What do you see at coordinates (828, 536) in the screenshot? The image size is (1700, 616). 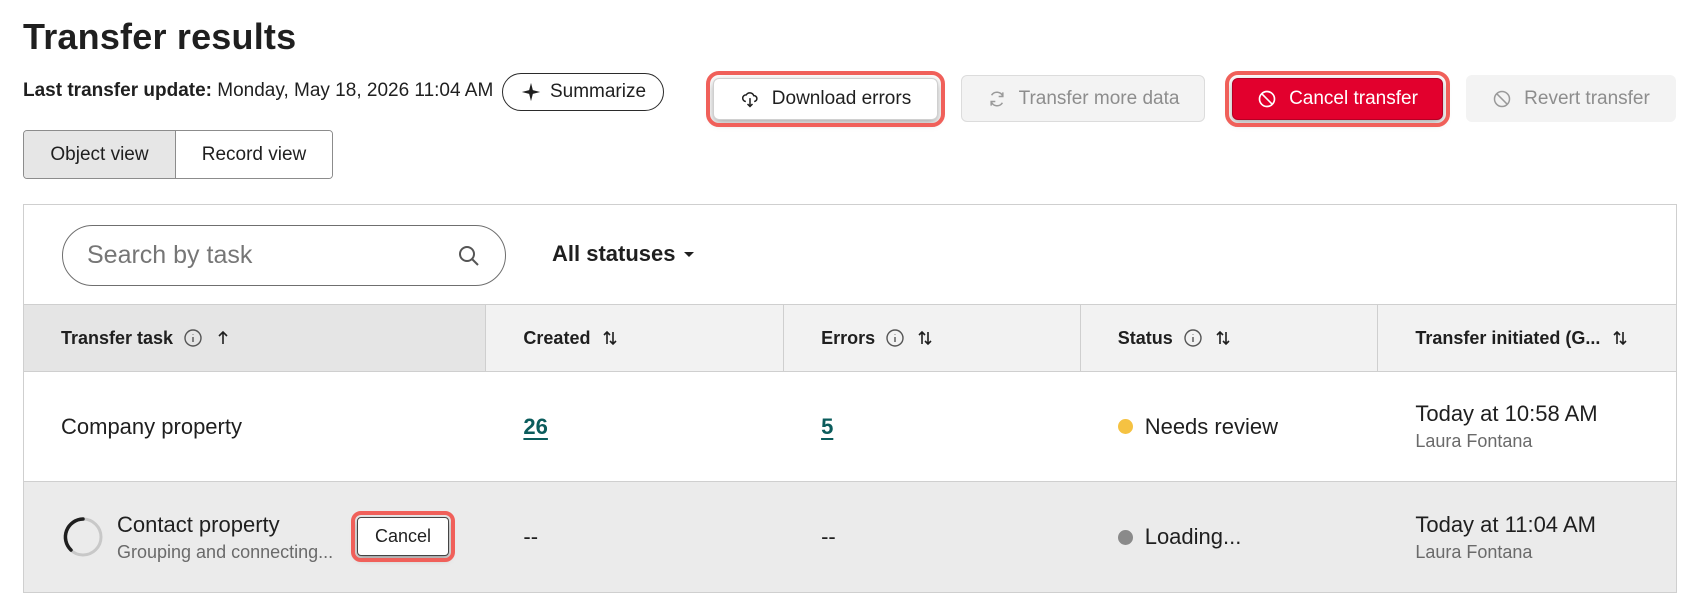 I see `errors-cell: --` at bounding box center [828, 536].